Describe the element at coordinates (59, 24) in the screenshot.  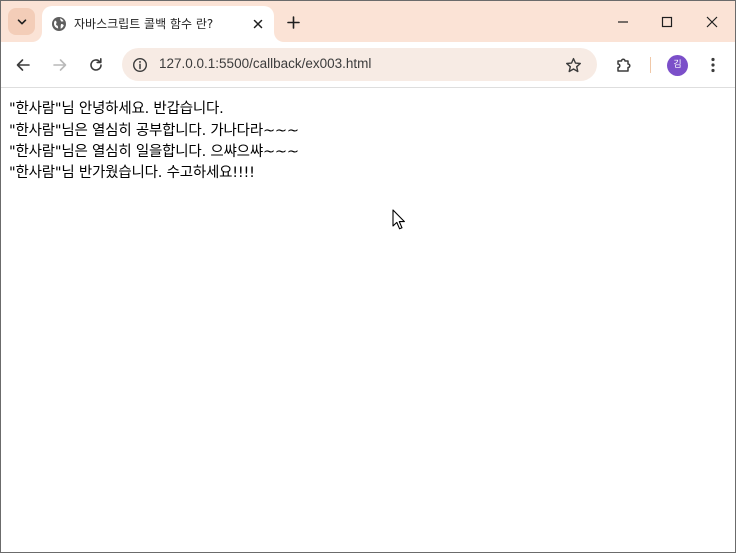
I see `globe-icon` at that location.